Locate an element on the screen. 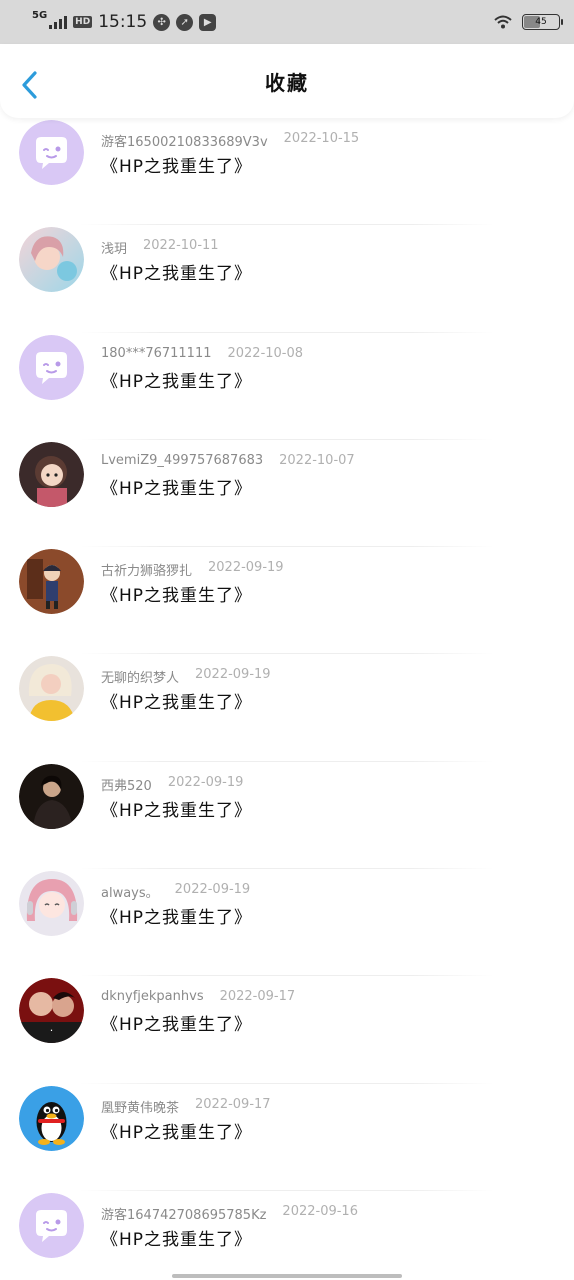 The image size is (574, 1280). play-icon: ▶ is located at coordinates (208, 22).